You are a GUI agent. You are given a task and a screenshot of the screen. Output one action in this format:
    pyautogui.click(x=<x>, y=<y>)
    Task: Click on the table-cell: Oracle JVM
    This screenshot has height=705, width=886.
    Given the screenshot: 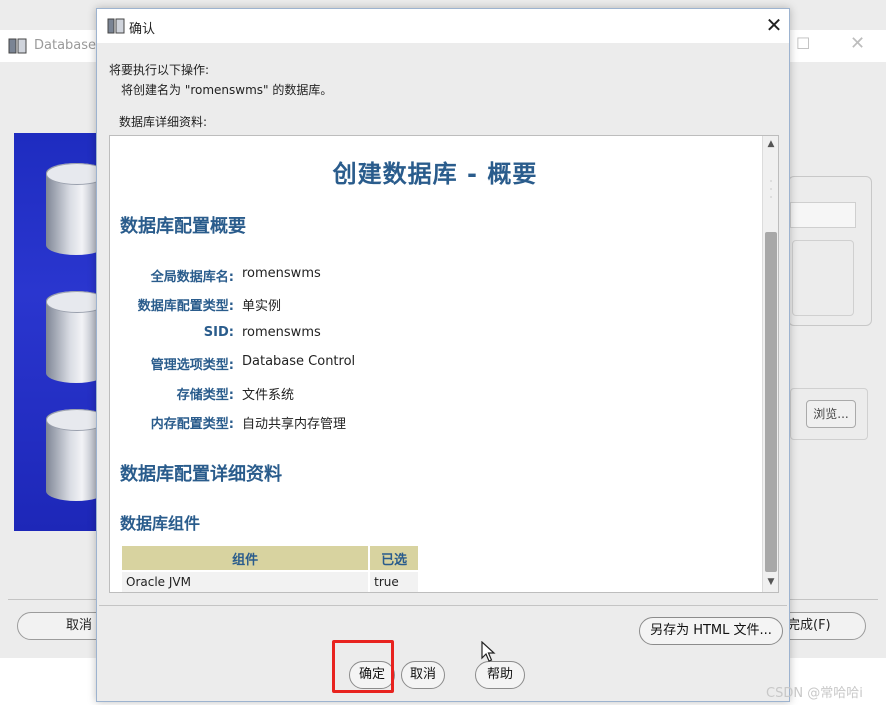 What is the action you would take?
    pyautogui.click(x=245, y=581)
    